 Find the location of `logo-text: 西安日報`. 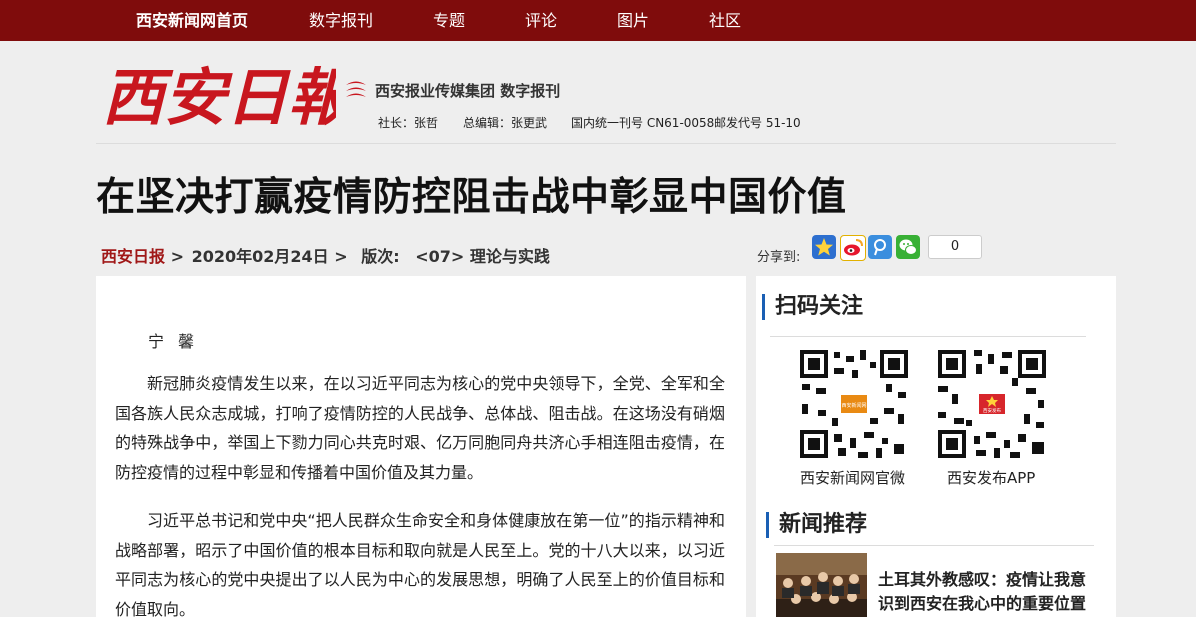

logo-text: 西安日報 is located at coordinates (219, 97).